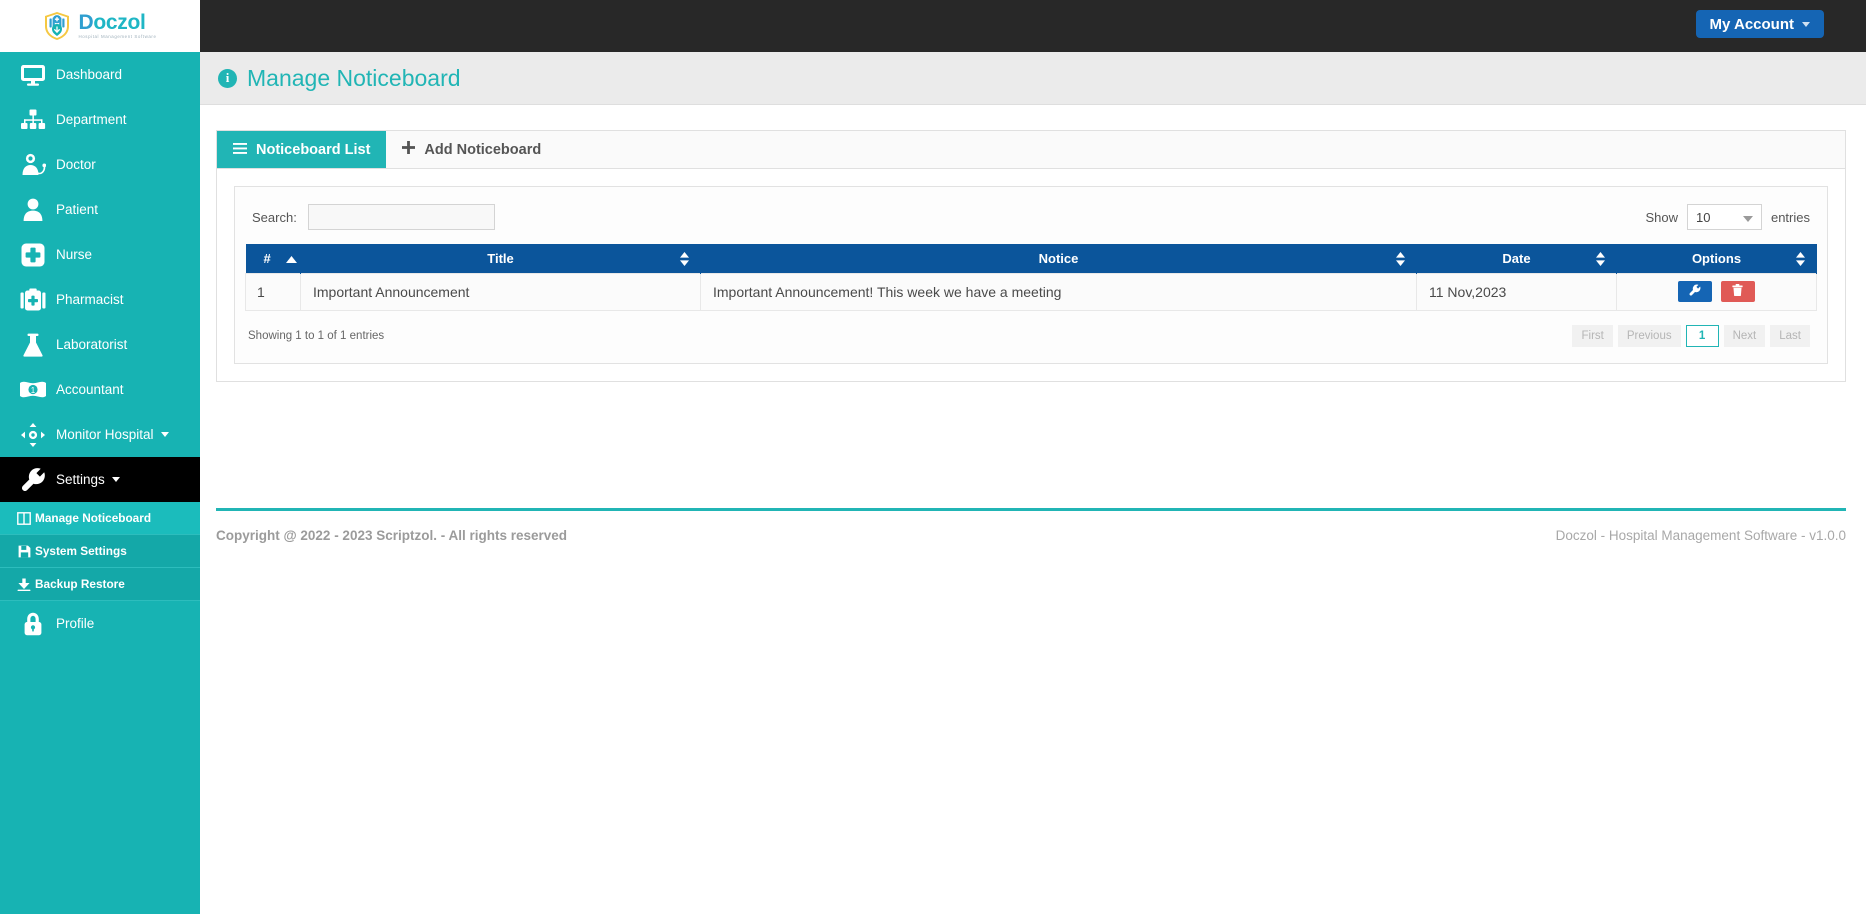  I want to click on sidebar-item-label: Monitor Hospital, so click(105, 434).